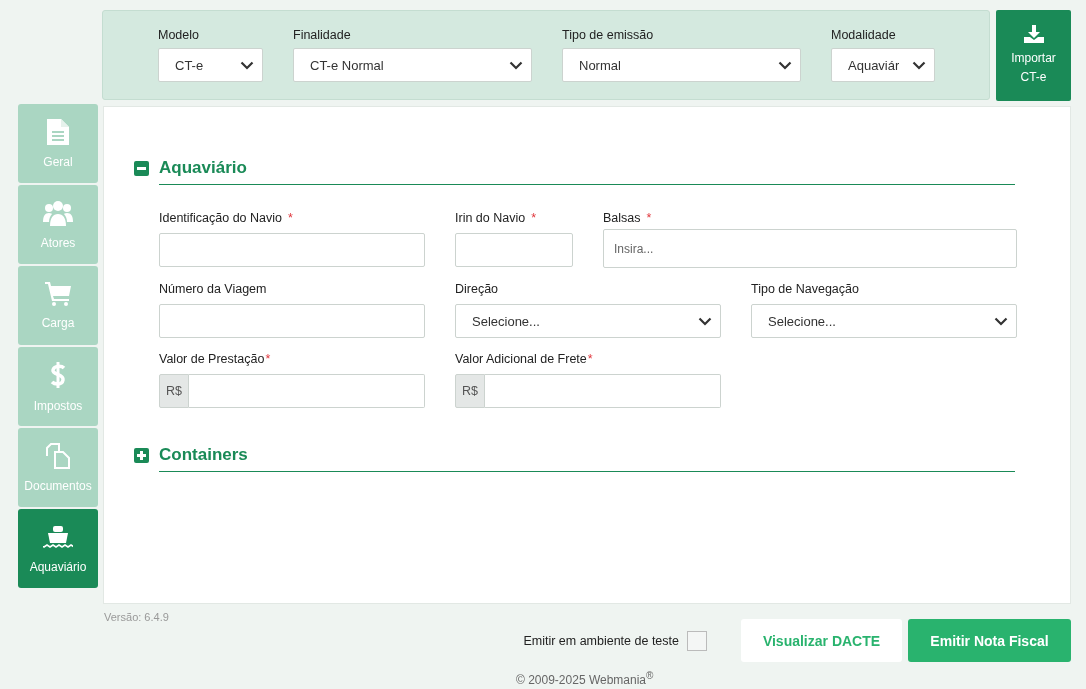 This screenshot has width=1086, height=689. What do you see at coordinates (477, 289) in the screenshot?
I see `field-label: Direção` at bounding box center [477, 289].